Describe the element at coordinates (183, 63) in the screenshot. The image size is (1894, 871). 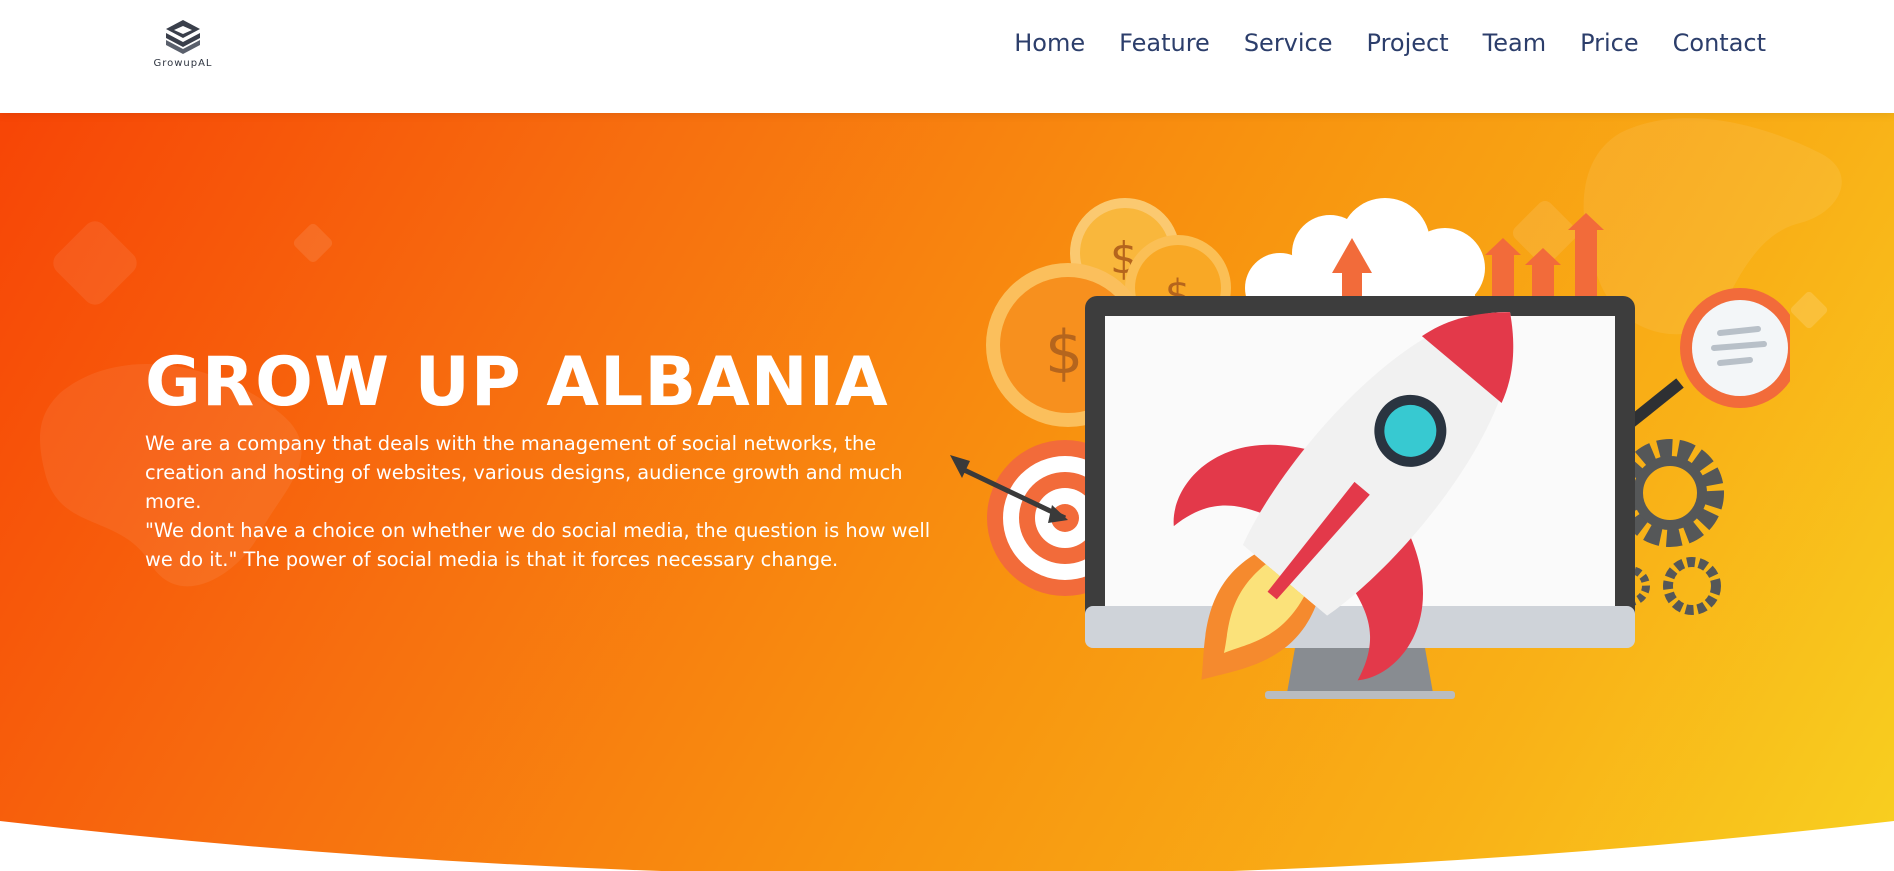
I see `logo-text: GrowupAL` at that location.